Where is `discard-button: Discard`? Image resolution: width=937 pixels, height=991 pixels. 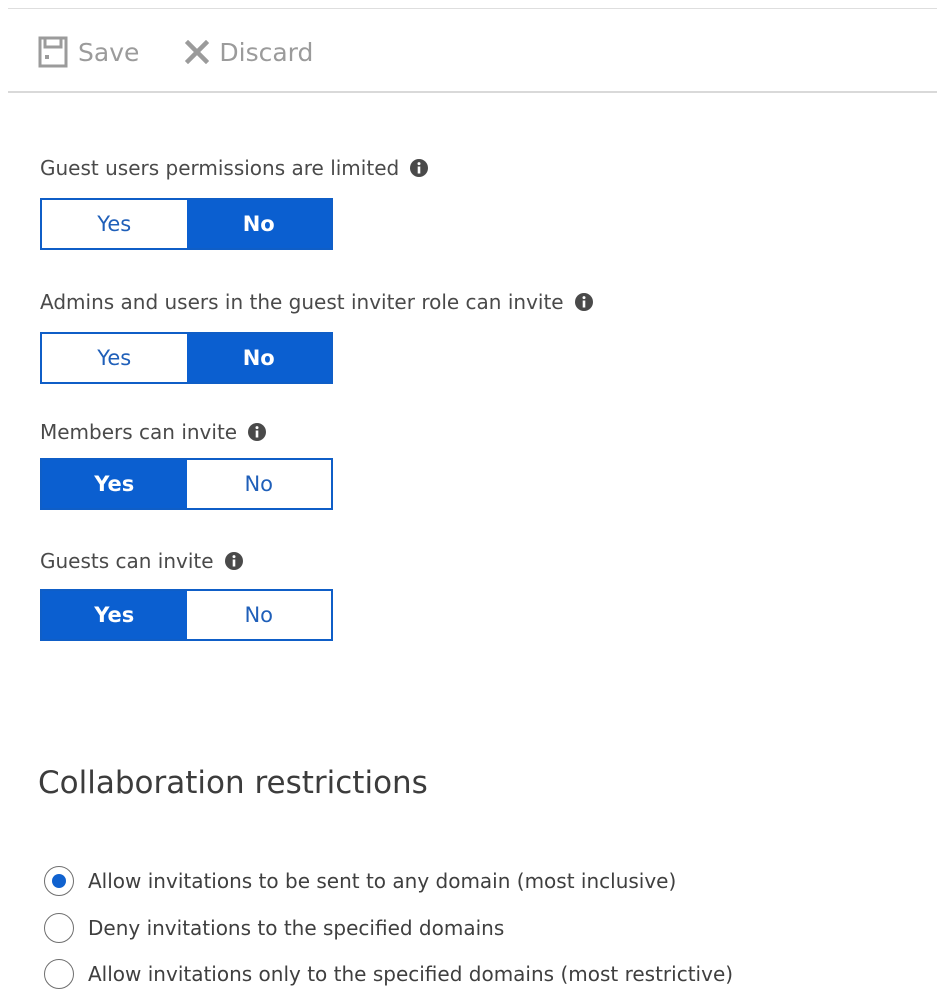 discard-button: Discard is located at coordinates (249, 52).